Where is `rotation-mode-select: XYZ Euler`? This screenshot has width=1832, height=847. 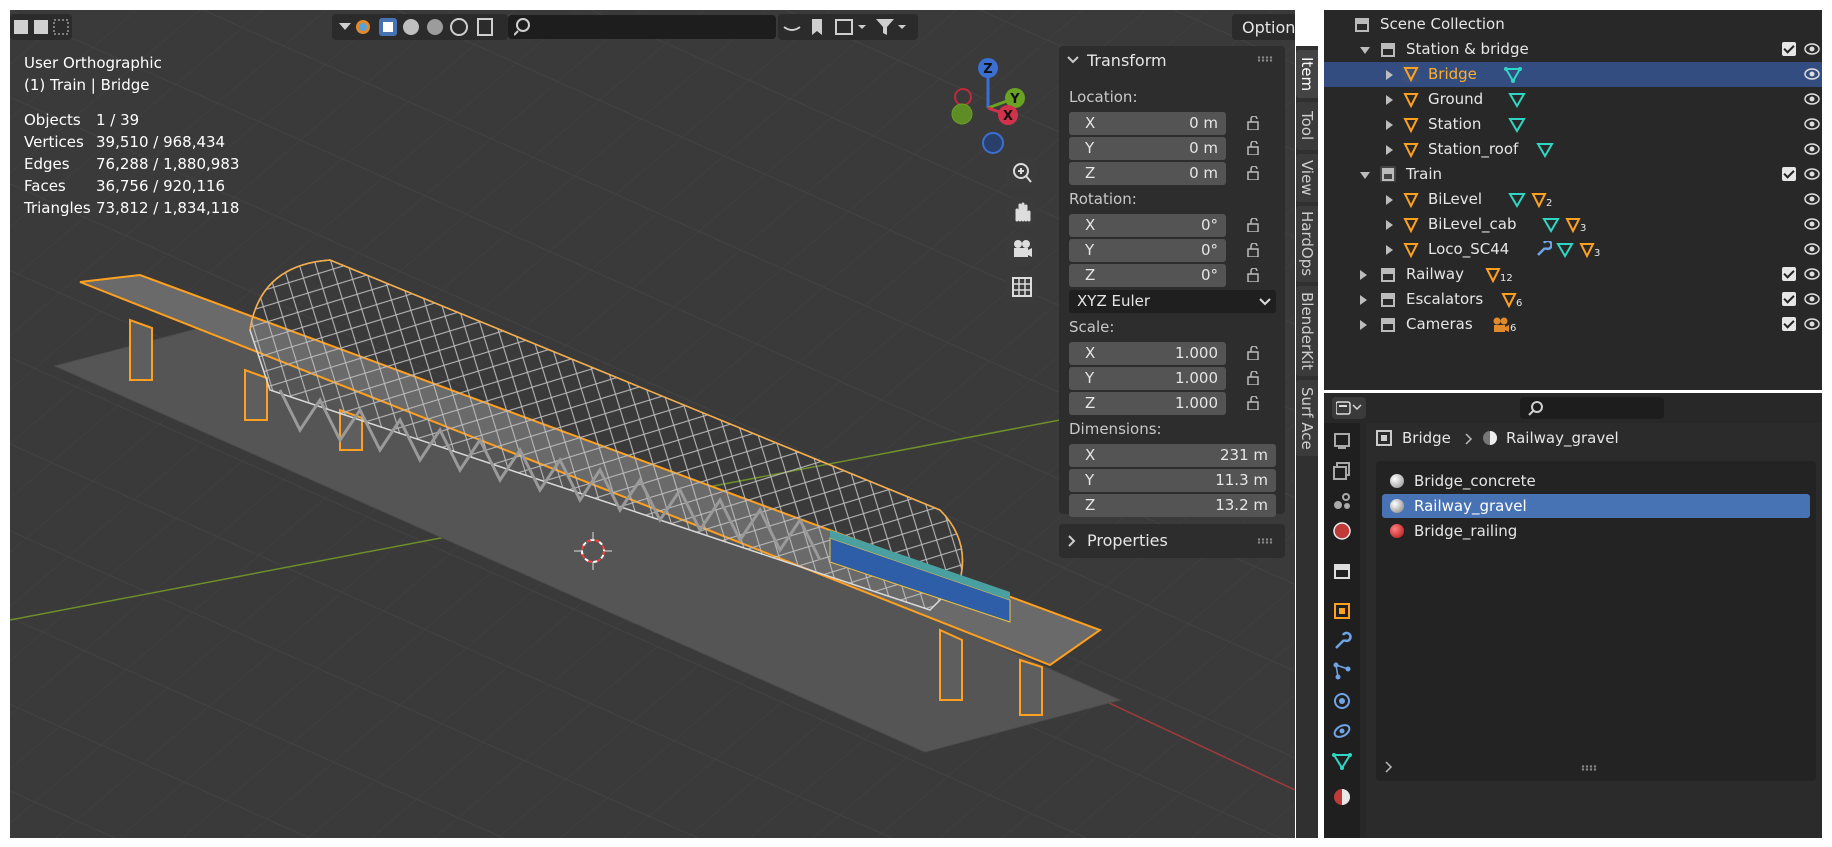
rotation-mode-select: XYZ Euler is located at coordinates (1172, 301).